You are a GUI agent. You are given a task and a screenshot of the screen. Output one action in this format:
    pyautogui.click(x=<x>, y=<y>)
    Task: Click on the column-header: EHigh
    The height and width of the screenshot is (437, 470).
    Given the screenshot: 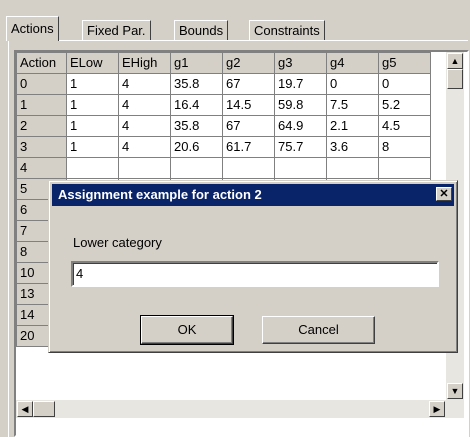 What is the action you would take?
    pyautogui.click(x=144, y=63)
    